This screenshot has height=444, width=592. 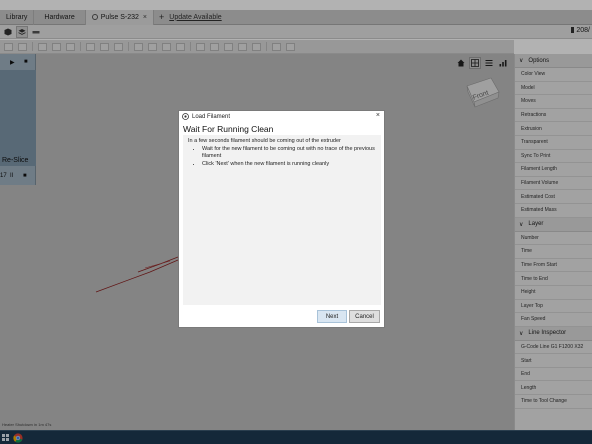 What do you see at coordinates (332, 316) in the screenshot?
I see `next-button: Next` at bounding box center [332, 316].